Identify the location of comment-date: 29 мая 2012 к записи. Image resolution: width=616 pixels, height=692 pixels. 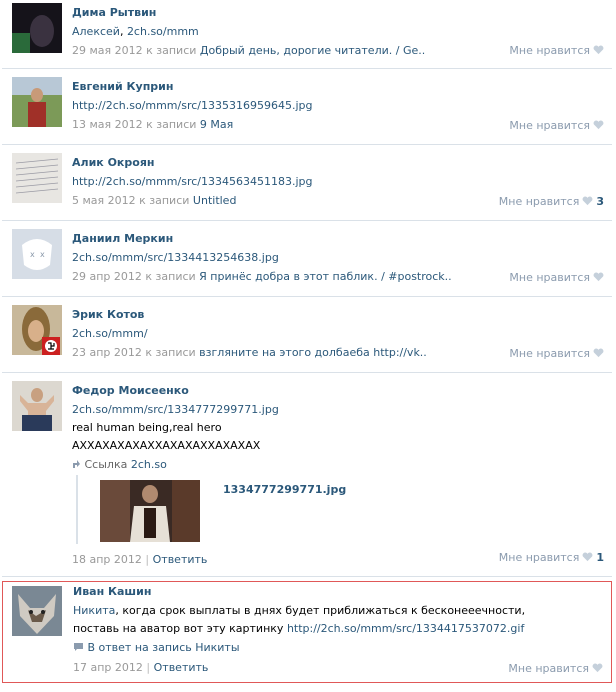
(134, 50).